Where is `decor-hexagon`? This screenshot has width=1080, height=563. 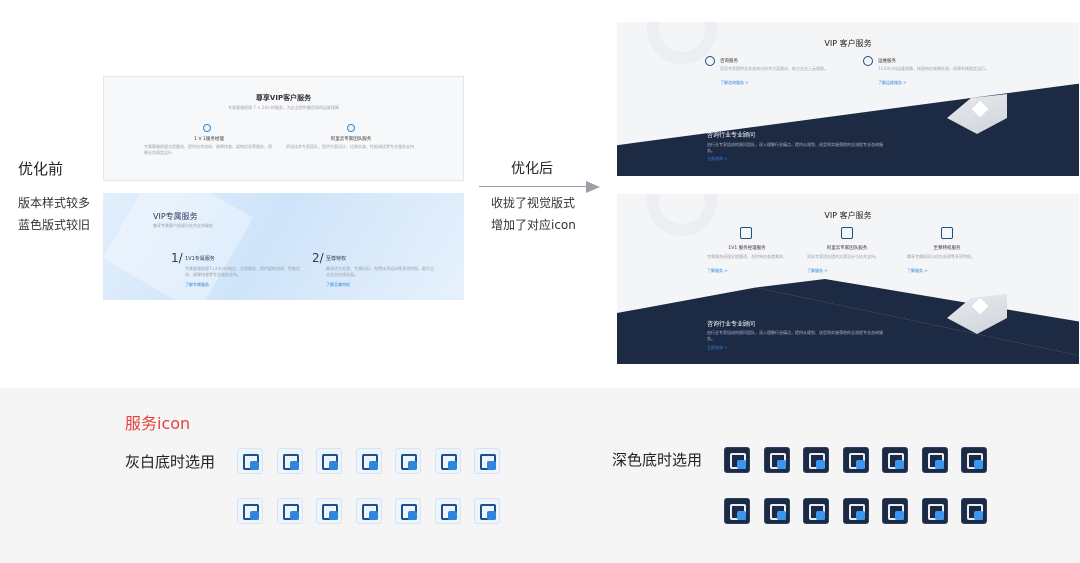 decor-hexagon is located at coordinates (178, 246).